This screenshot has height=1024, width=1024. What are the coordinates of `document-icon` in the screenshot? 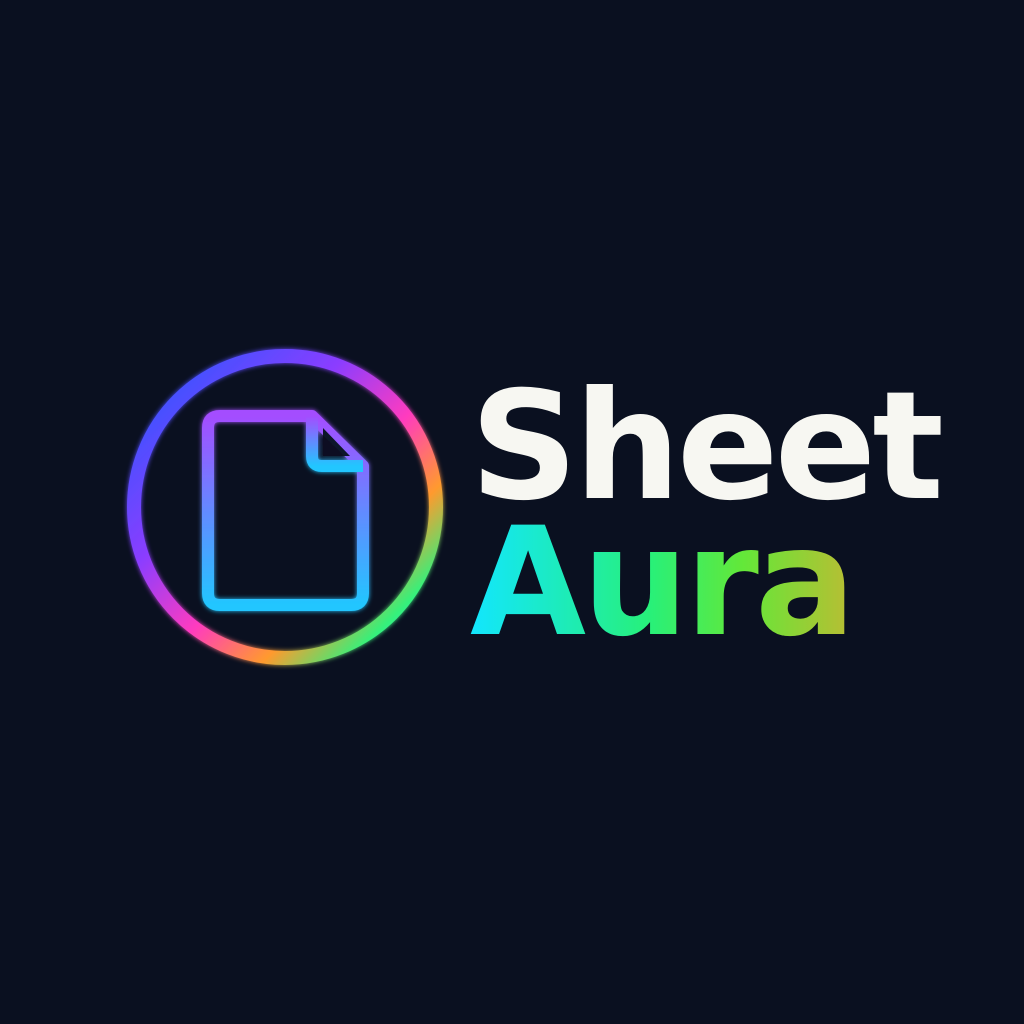 It's located at (285, 510).